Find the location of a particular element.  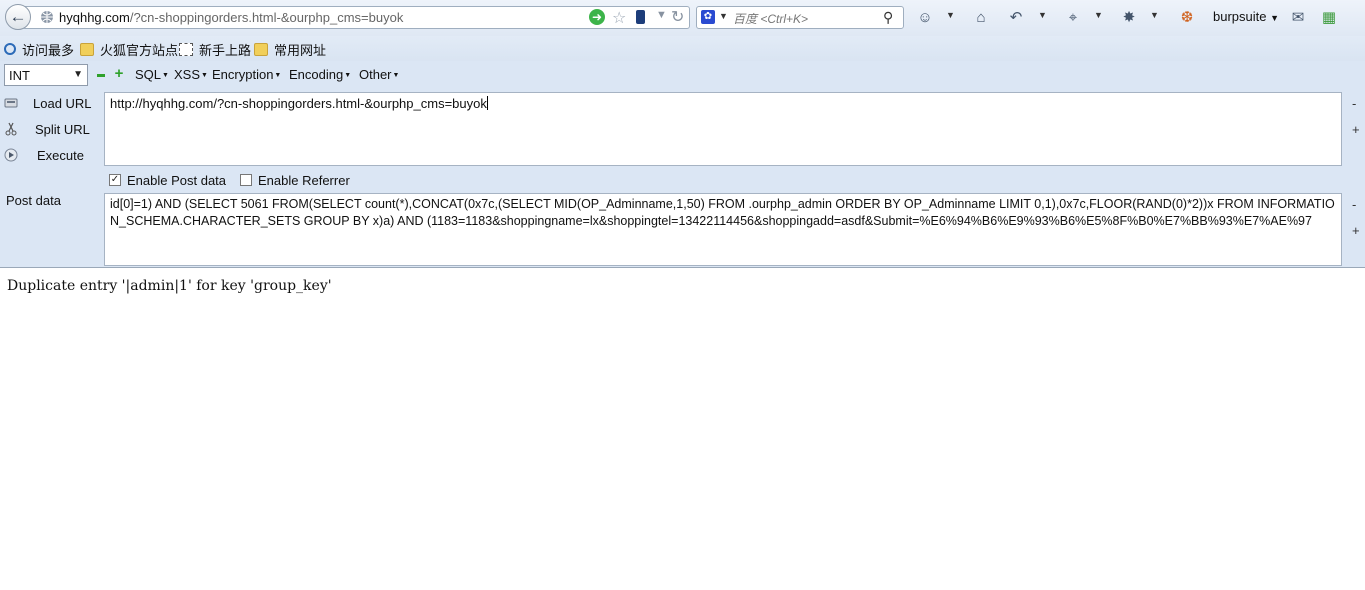

url-expand-button: + is located at coordinates (1356, 129).